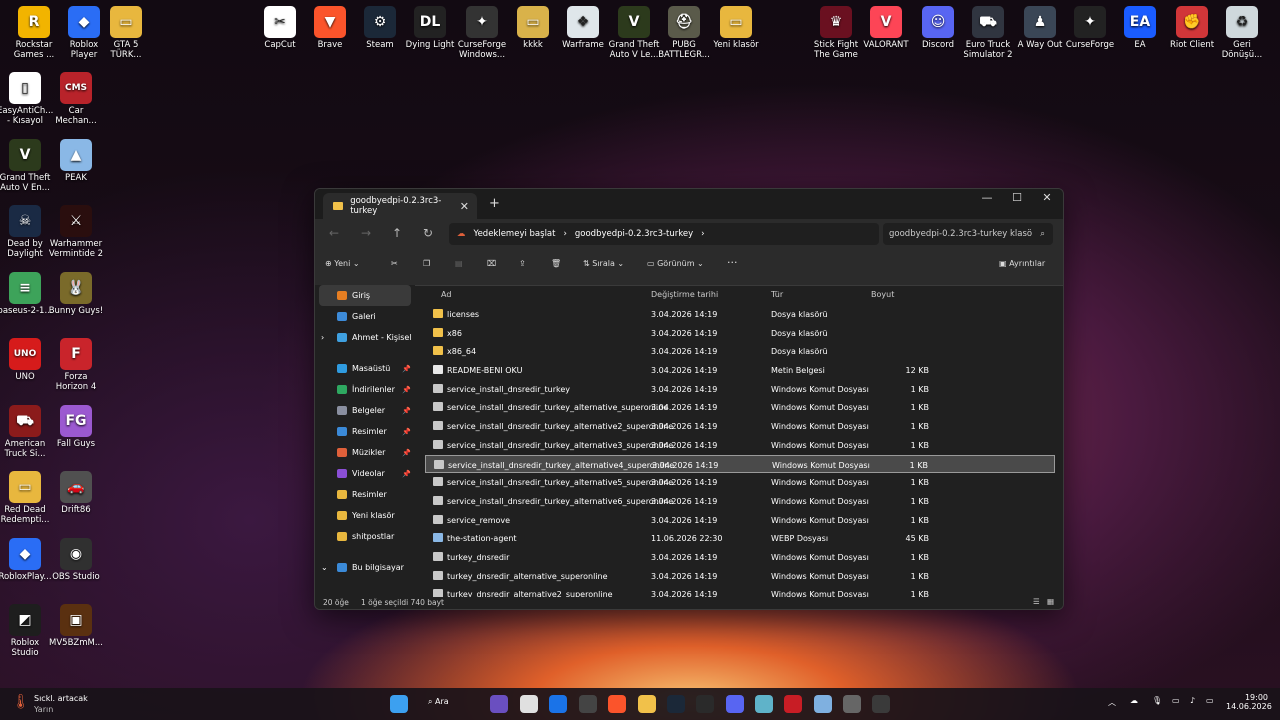 The height and width of the screenshot is (720, 1280). I want to click on sidebar-item-videolar: Videolar 📌, so click(365, 473).